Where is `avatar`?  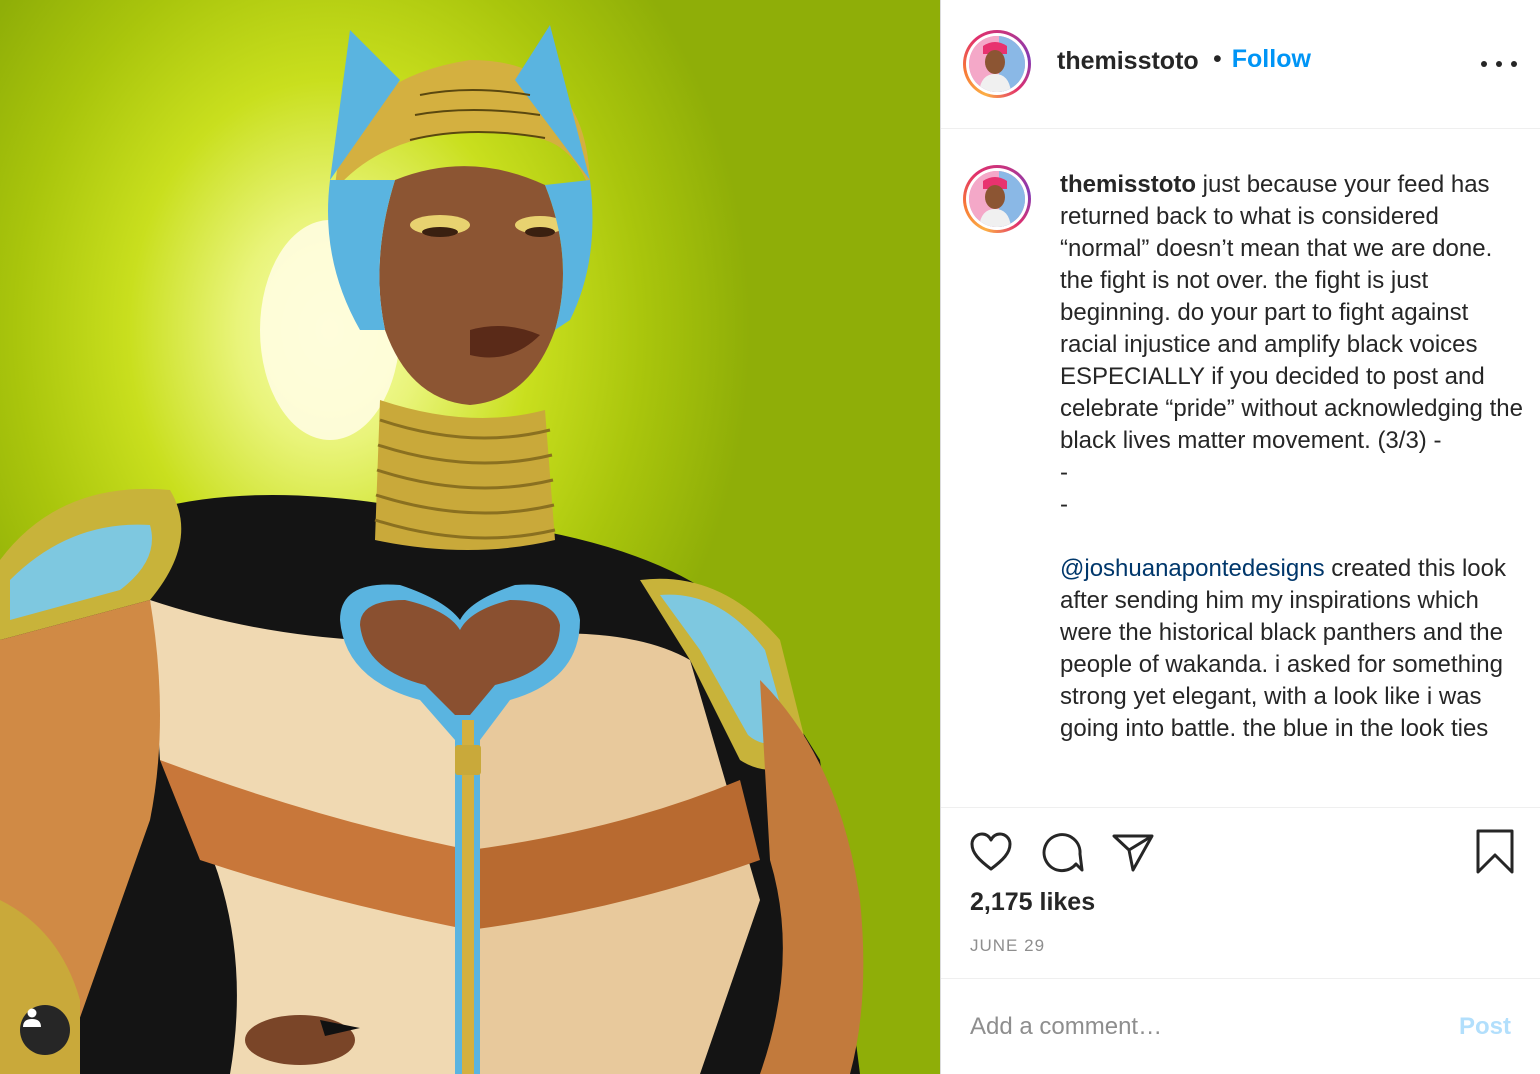 avatar is located at coordinates (997, 64).